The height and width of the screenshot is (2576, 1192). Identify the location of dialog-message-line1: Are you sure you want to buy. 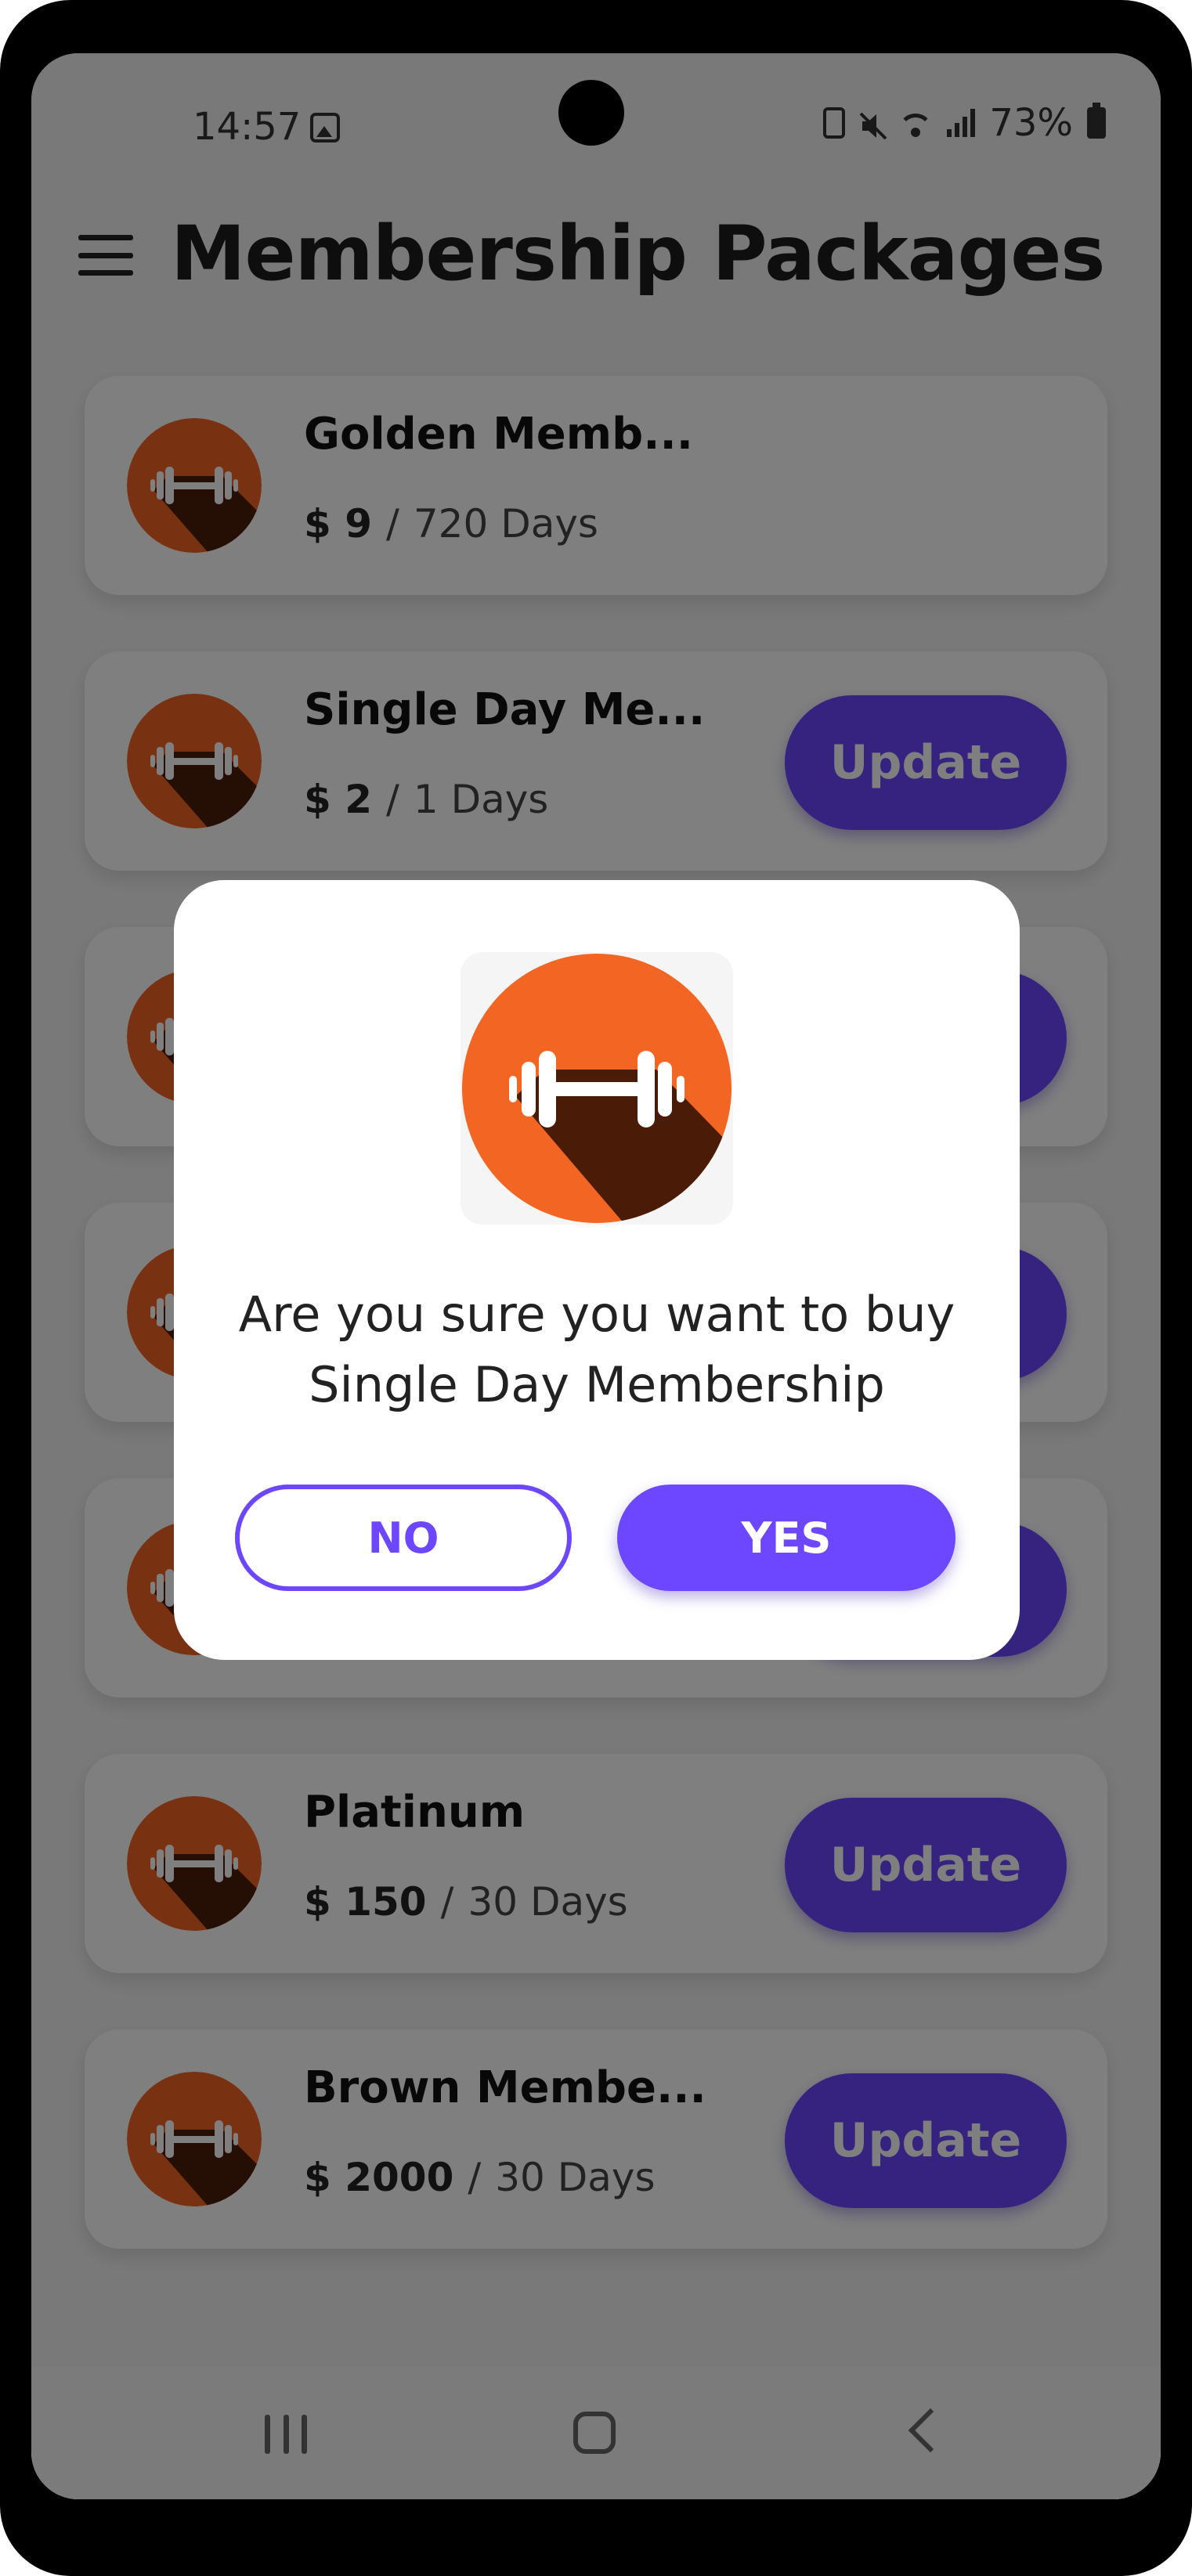
(596, 1314).